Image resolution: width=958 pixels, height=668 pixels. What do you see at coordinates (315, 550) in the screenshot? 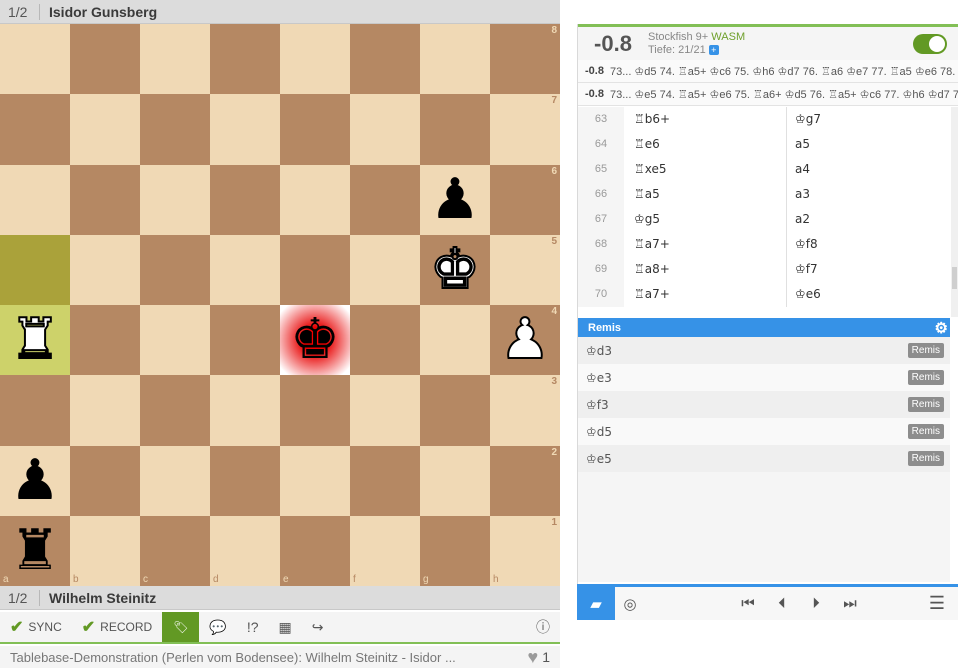
I see `square-e1: e` at bounding box center [315, 550].